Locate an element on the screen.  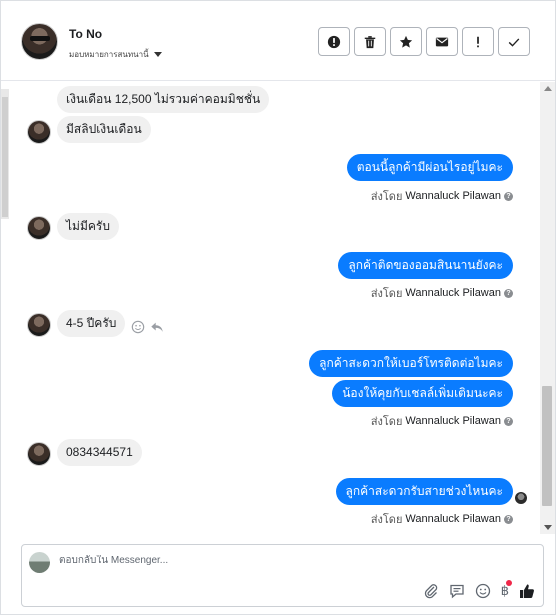
mark-unread-button is located at coordinates (442, 41).